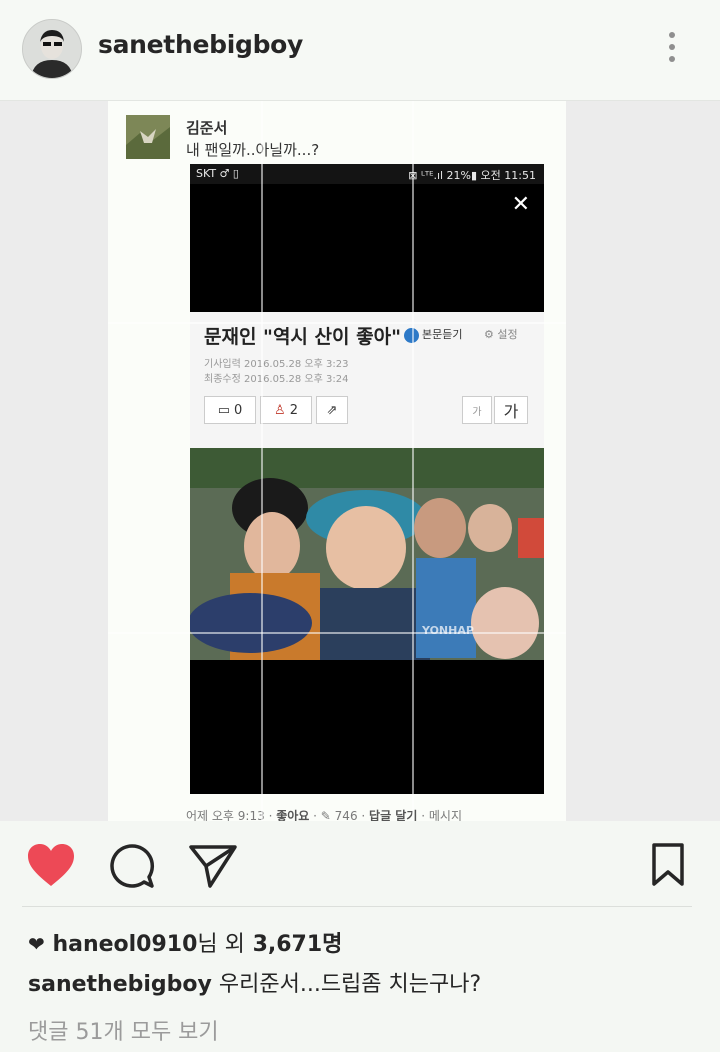  Describe the element at coordinates (332, 410) in the screenshot. I see `share-small-icon: ⇗` at that location.